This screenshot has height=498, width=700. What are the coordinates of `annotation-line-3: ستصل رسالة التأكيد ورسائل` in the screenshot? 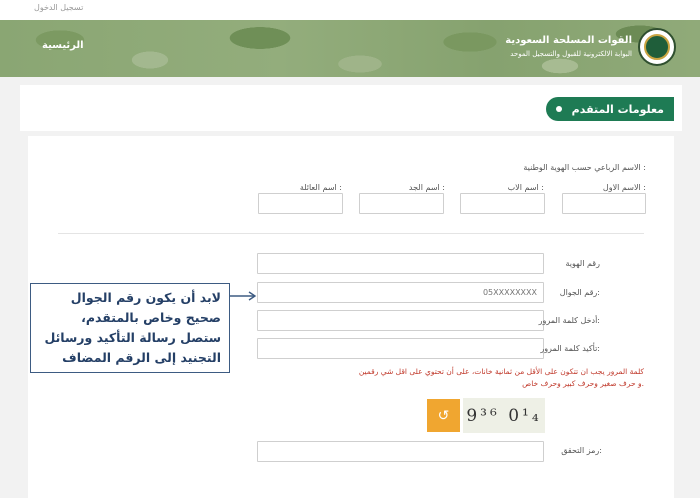 It's located at (132, 337).